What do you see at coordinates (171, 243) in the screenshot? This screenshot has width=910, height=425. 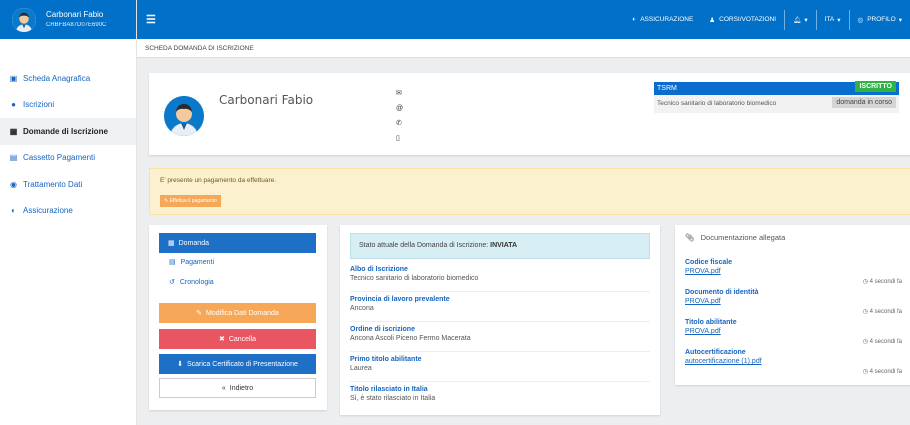 I see `calendar-icon: ▦` at bounding box center [171, 243].